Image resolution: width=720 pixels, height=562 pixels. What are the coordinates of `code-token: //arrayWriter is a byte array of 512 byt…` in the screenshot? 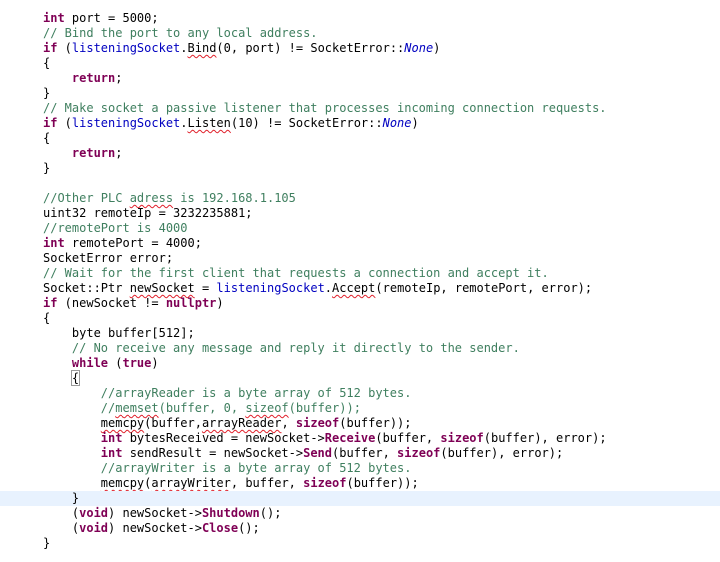 It's located at (256, 468).